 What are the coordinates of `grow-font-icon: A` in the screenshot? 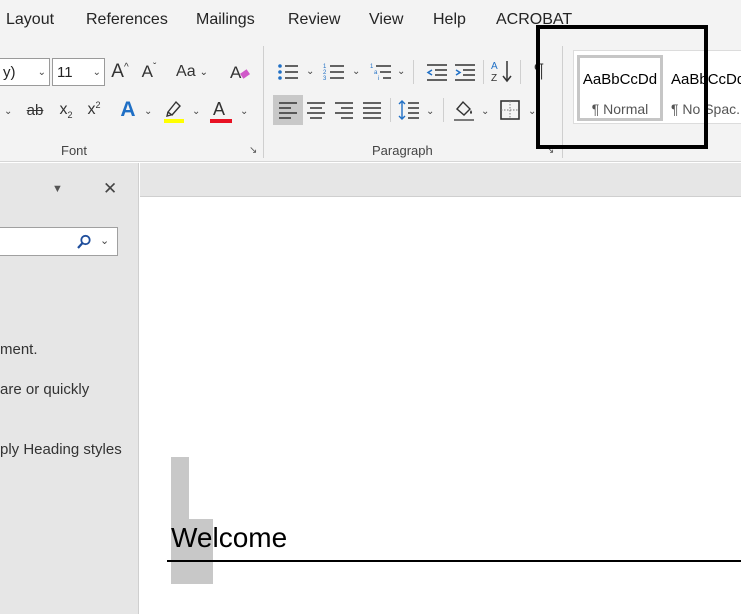 It's located at (117, 71).